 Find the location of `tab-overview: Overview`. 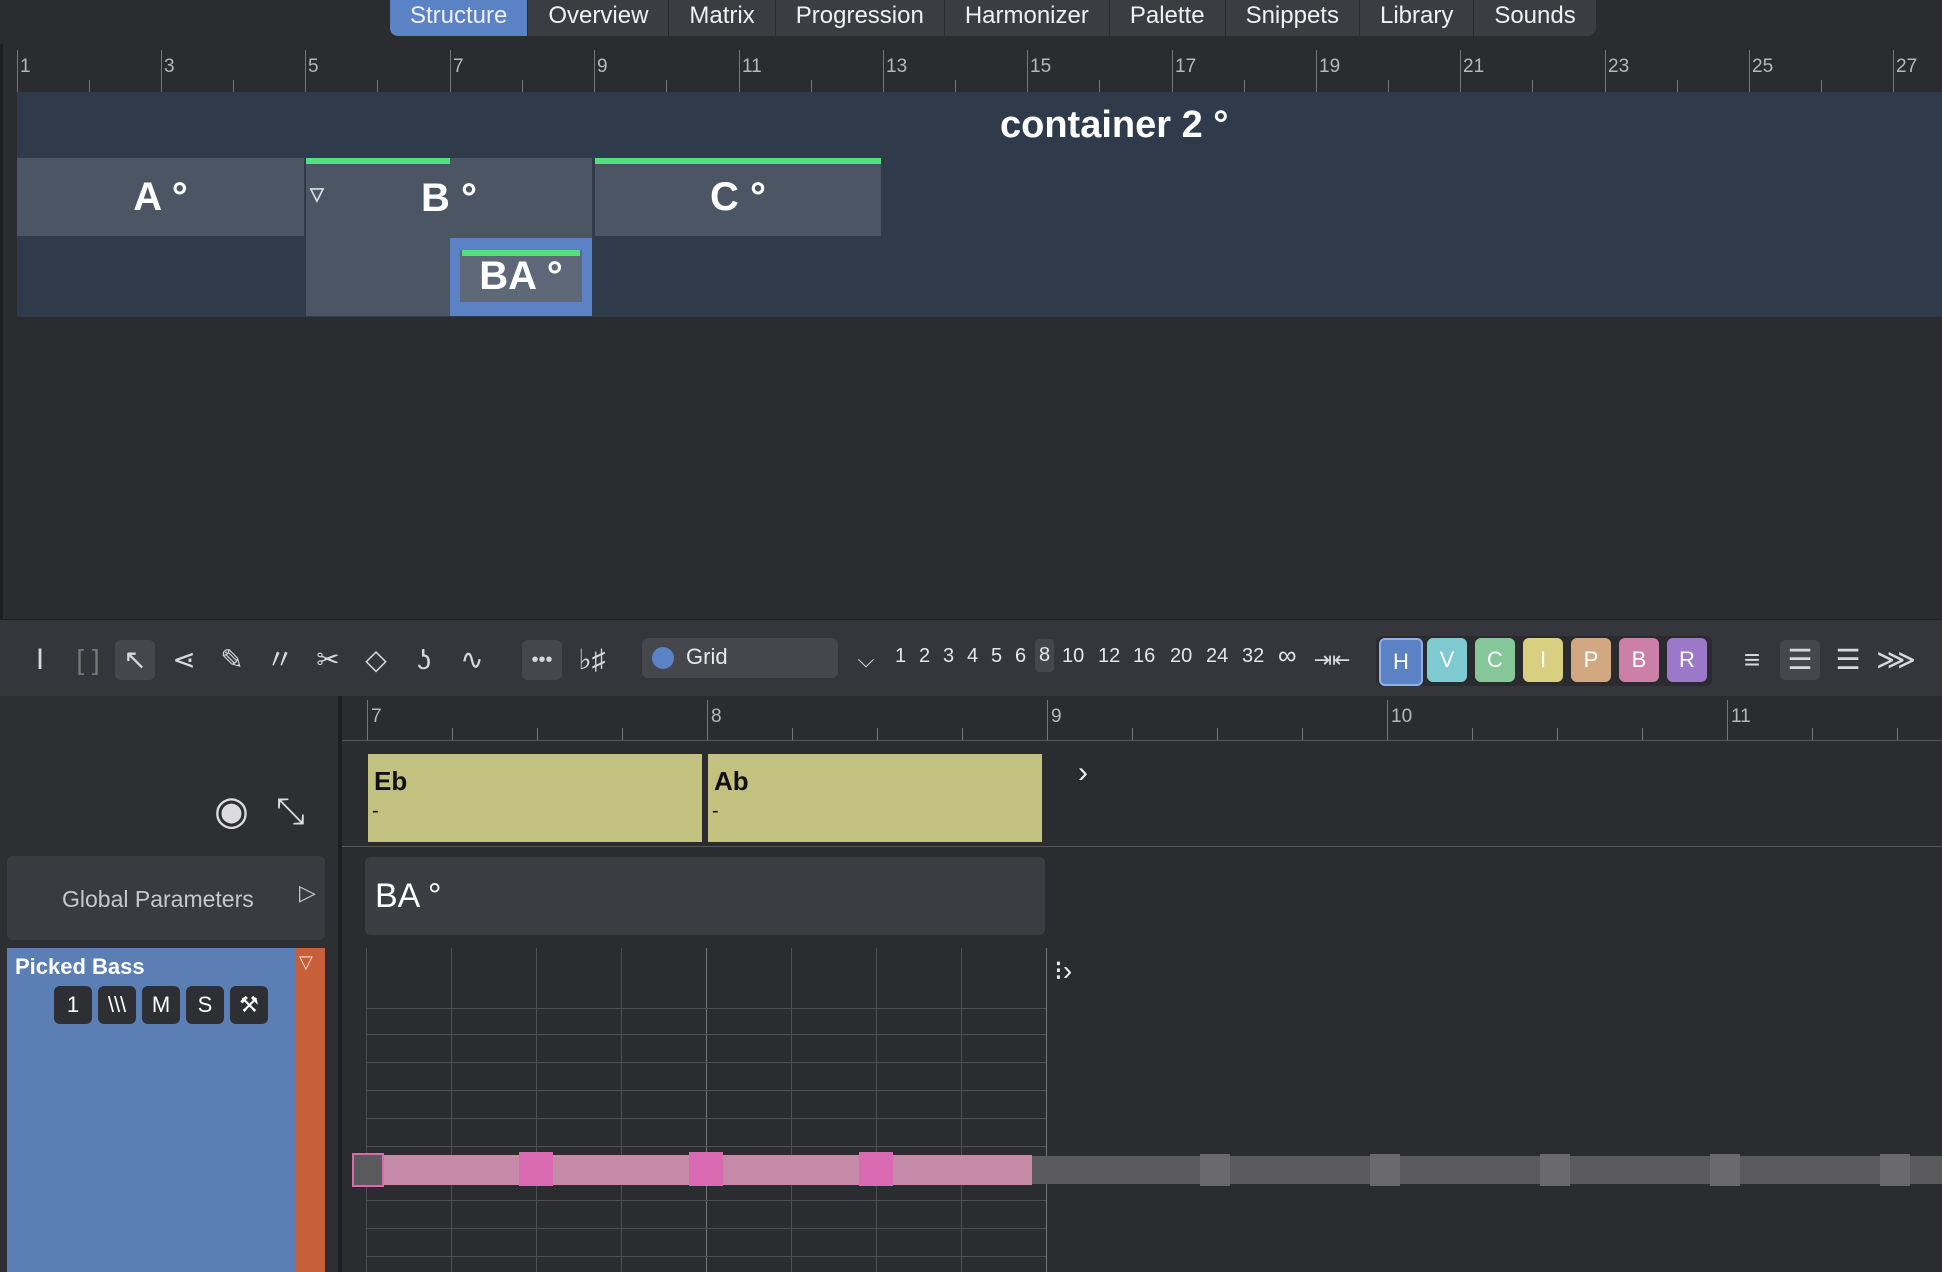

tab-overview: Overview is located at coordinates (599, 18).